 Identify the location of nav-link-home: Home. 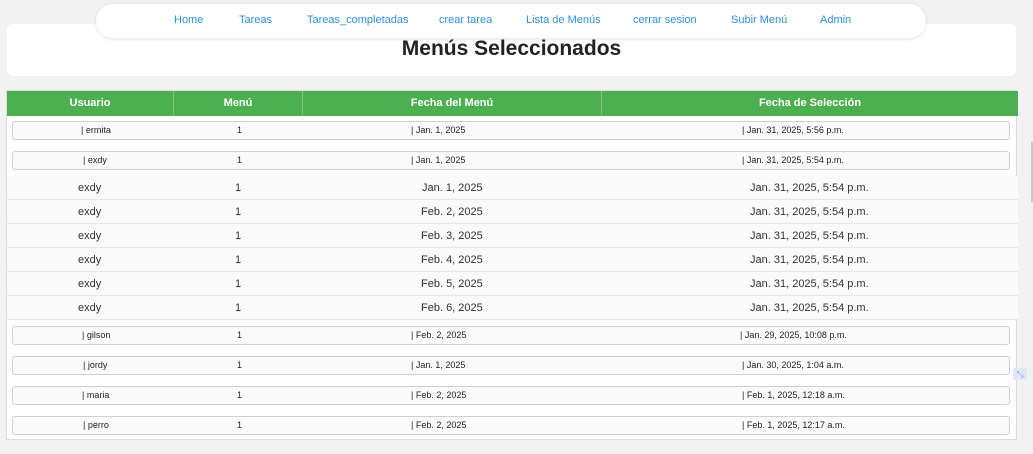
(188, 20).